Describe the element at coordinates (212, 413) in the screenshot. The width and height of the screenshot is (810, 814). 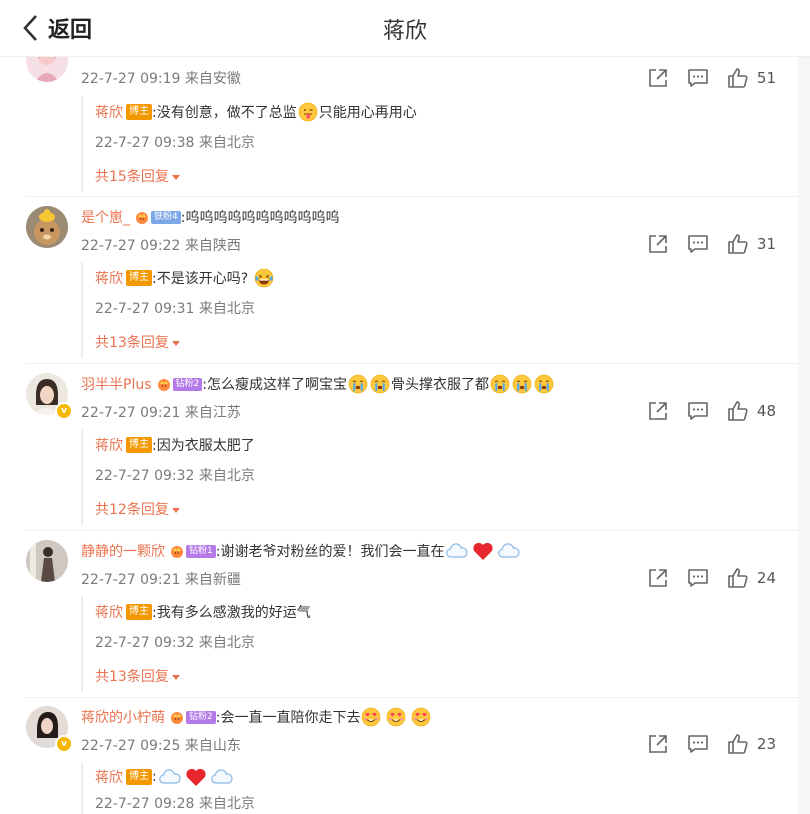
I see `comment-location: 来自江苏` at that location.